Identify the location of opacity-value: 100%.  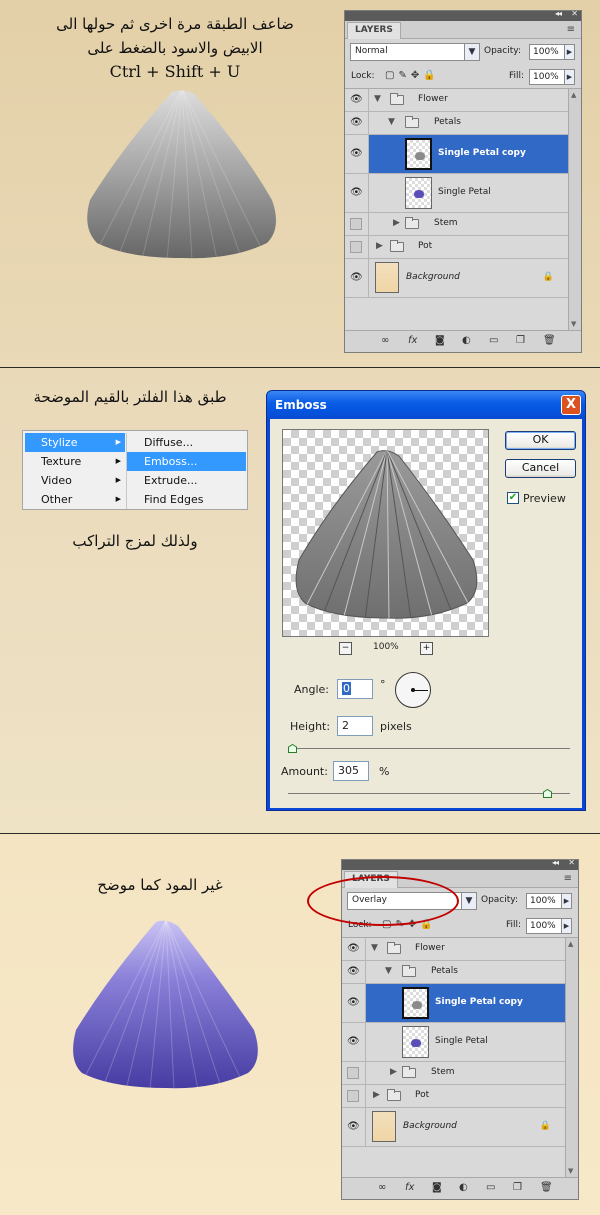
(543, 901).